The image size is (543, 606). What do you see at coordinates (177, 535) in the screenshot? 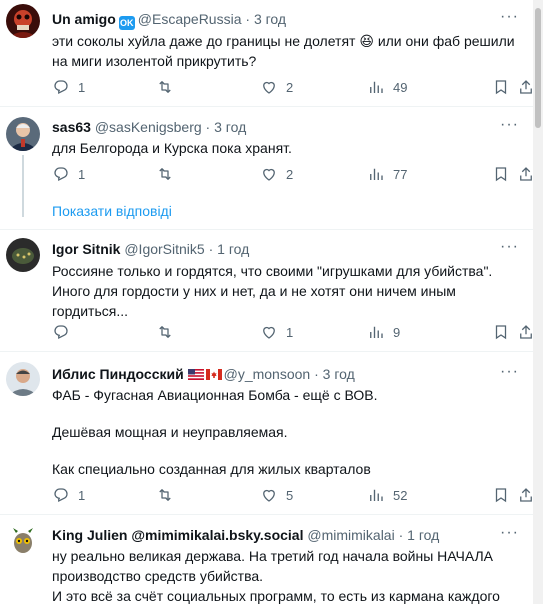
I see `display-name: King Julien @mimimikalai.bsky.social` at bounding box center [177, 535].